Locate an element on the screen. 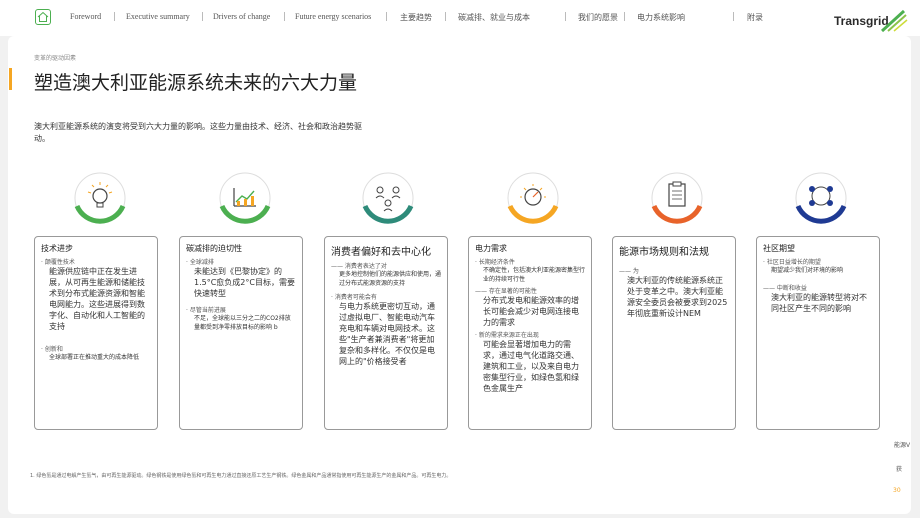 Image resolution: width=920 pixels, height=518 pixels. panel-sub: —— 为 is located at coordinates (629, 271).